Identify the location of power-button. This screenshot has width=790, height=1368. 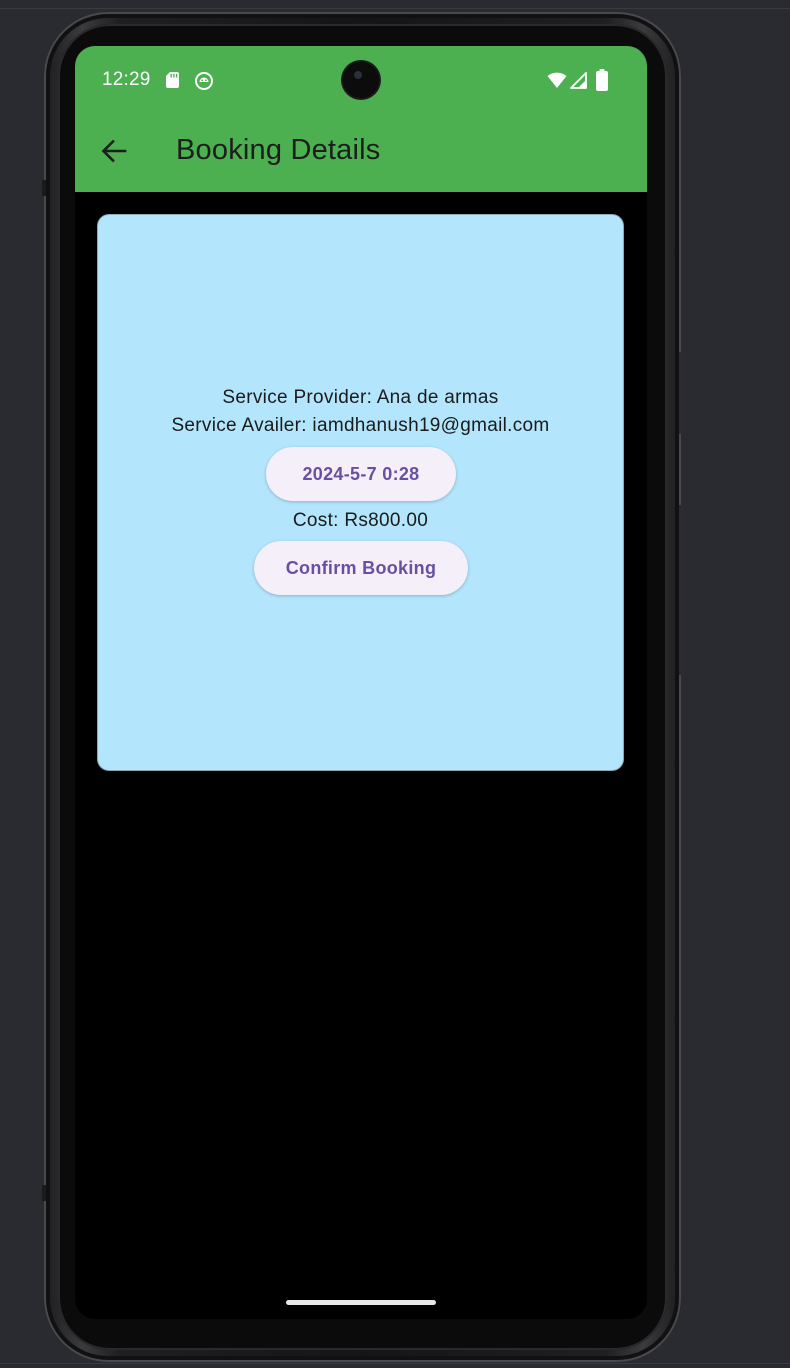
(681, 393).